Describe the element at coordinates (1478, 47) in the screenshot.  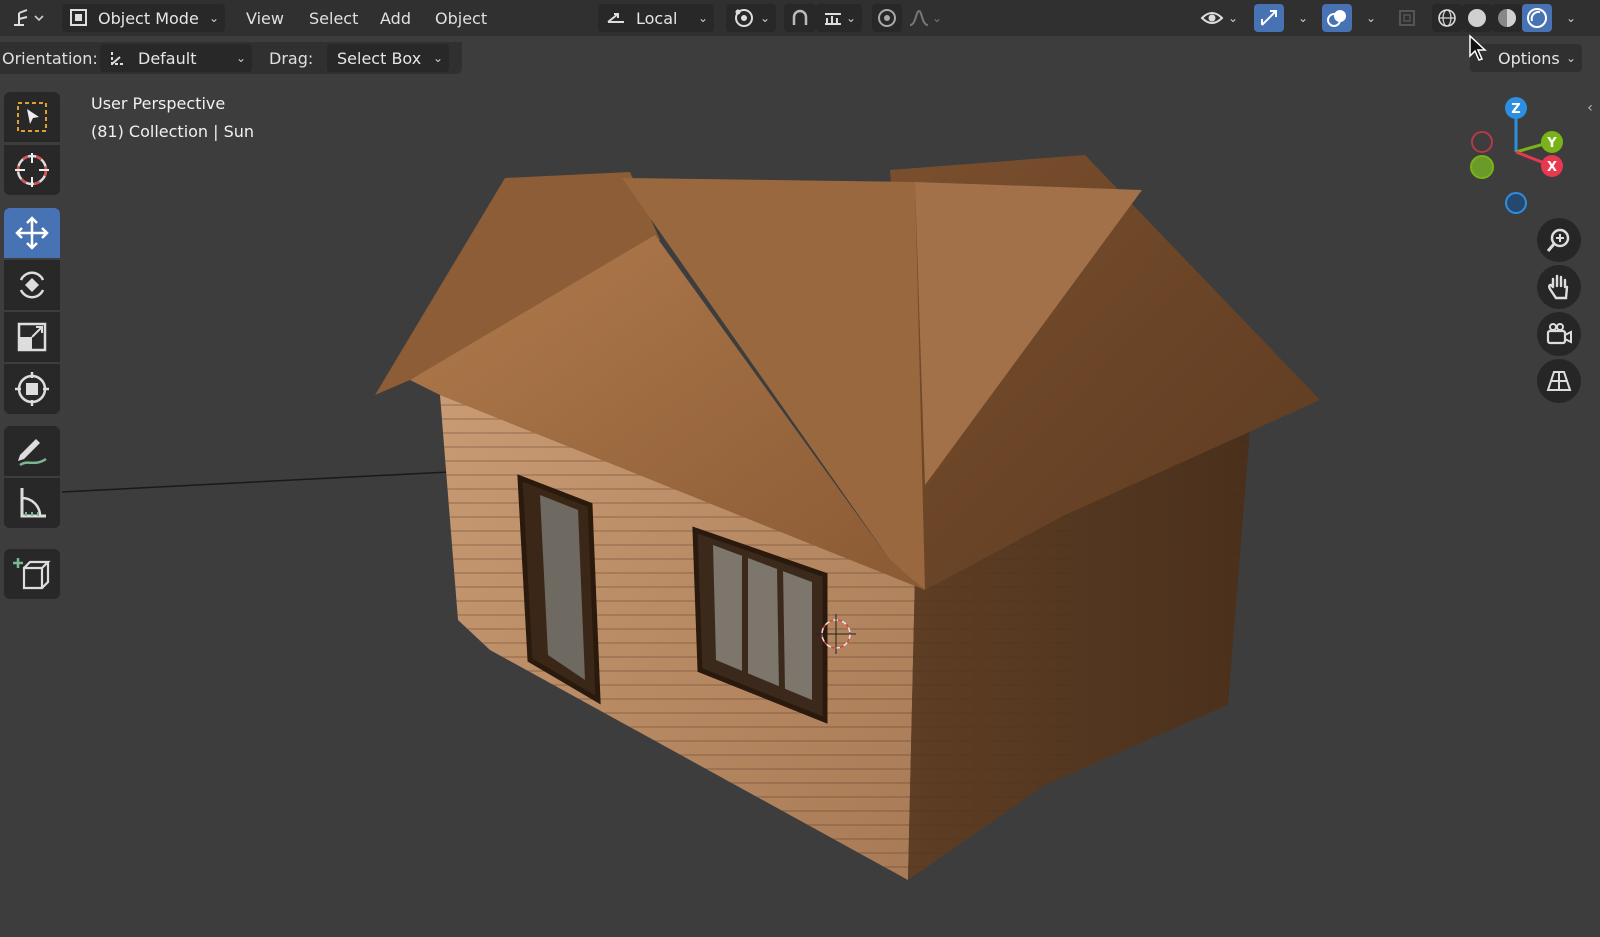
I see `mouse-pointer-icon` at that location.